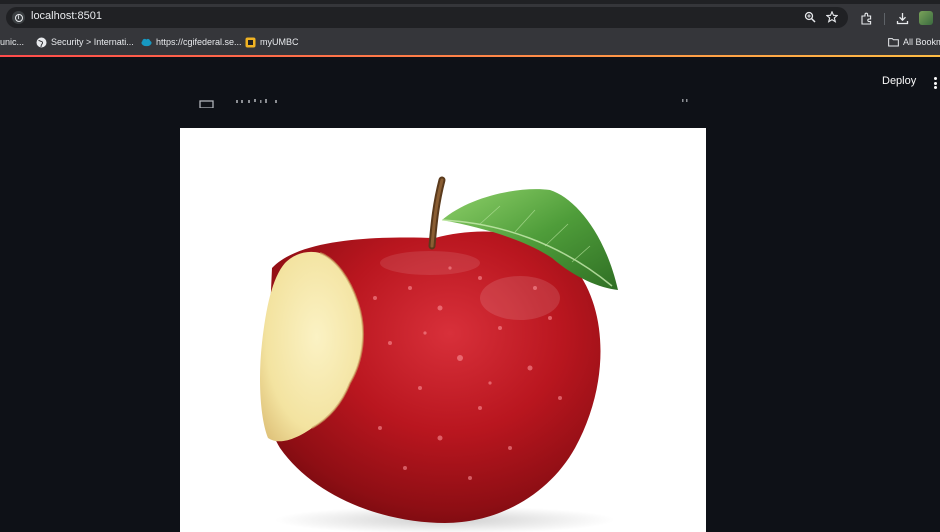 This screenshot has height=532, width=940. What do you see at coordinates (279, 42) in the screenshot?
I see `bookmark-label: myUMBC` at bounding box center [279, 42].